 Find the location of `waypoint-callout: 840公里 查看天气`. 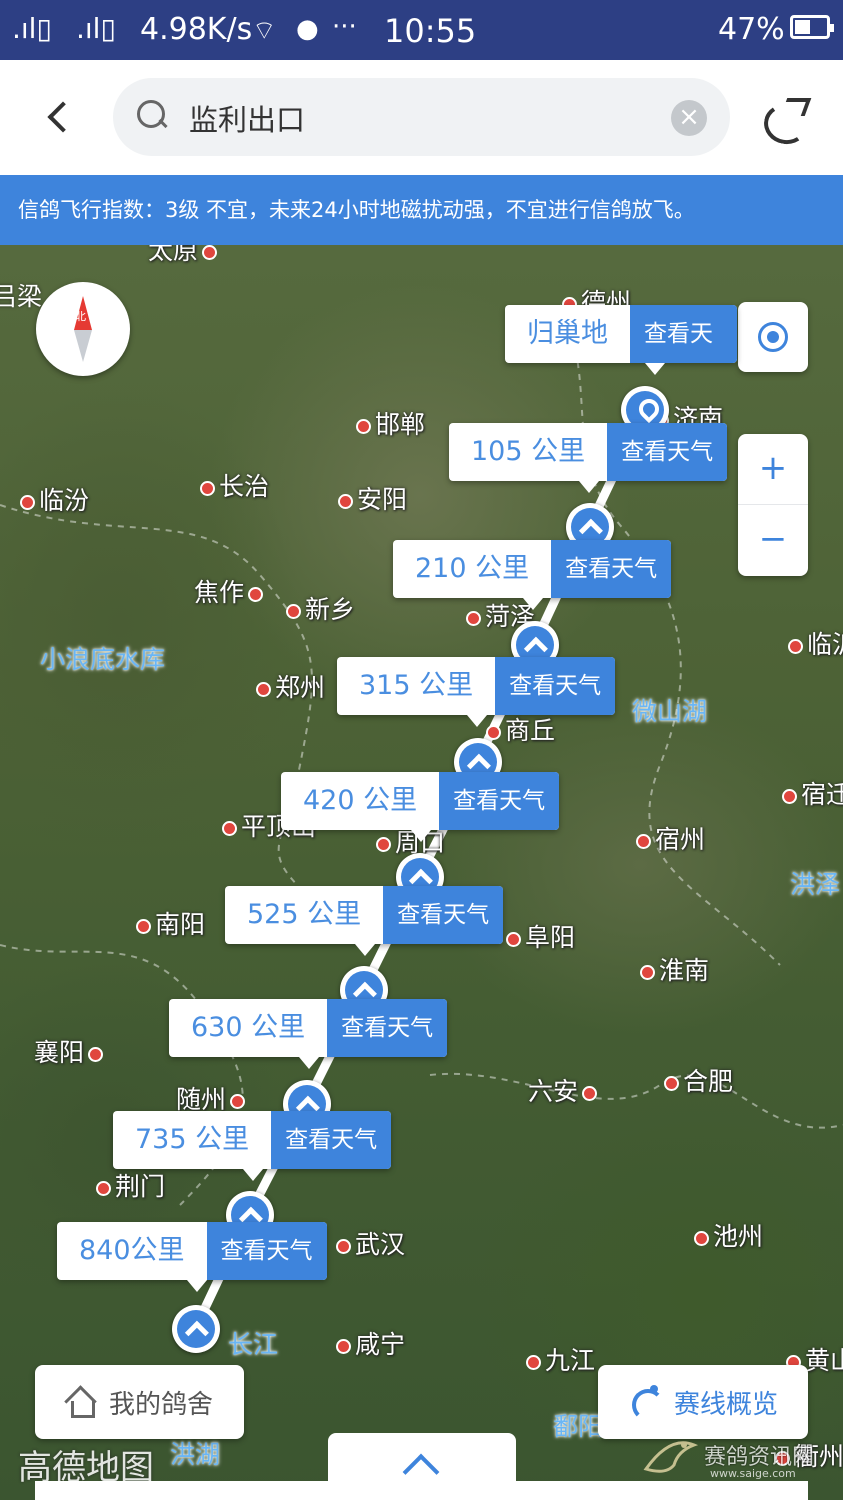

waypoint-callout: 840公里 查看天气 is located at coordinates (192, 1257).